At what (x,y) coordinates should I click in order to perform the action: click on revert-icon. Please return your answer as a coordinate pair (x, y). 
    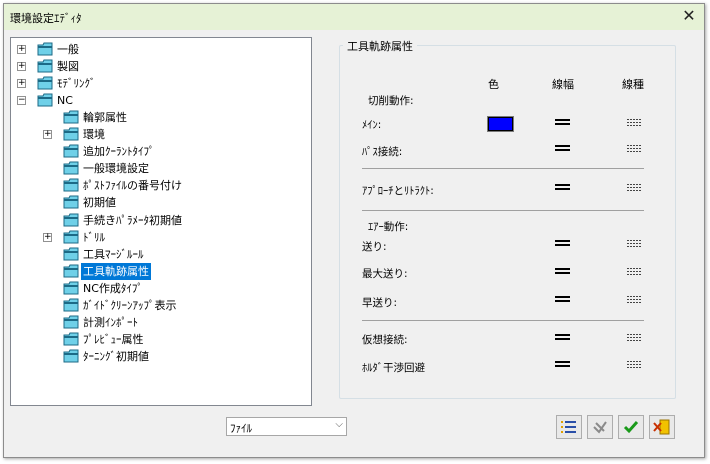
    Looking at the image, I should click on (600, 427).